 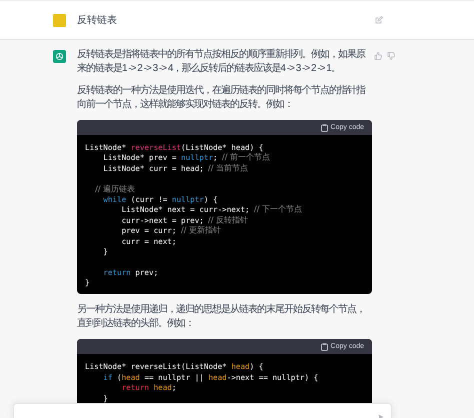 I want to click on message-paragraph: 反转链表是指将链表中的所有节点按相反的顺序重新排列。例如，如果原来的链表是1 -> 2 -> 3 -> 4，那么反转后的链表应该是4 -> 3 -> 2 -> 1。, so click(x=221, y=62).